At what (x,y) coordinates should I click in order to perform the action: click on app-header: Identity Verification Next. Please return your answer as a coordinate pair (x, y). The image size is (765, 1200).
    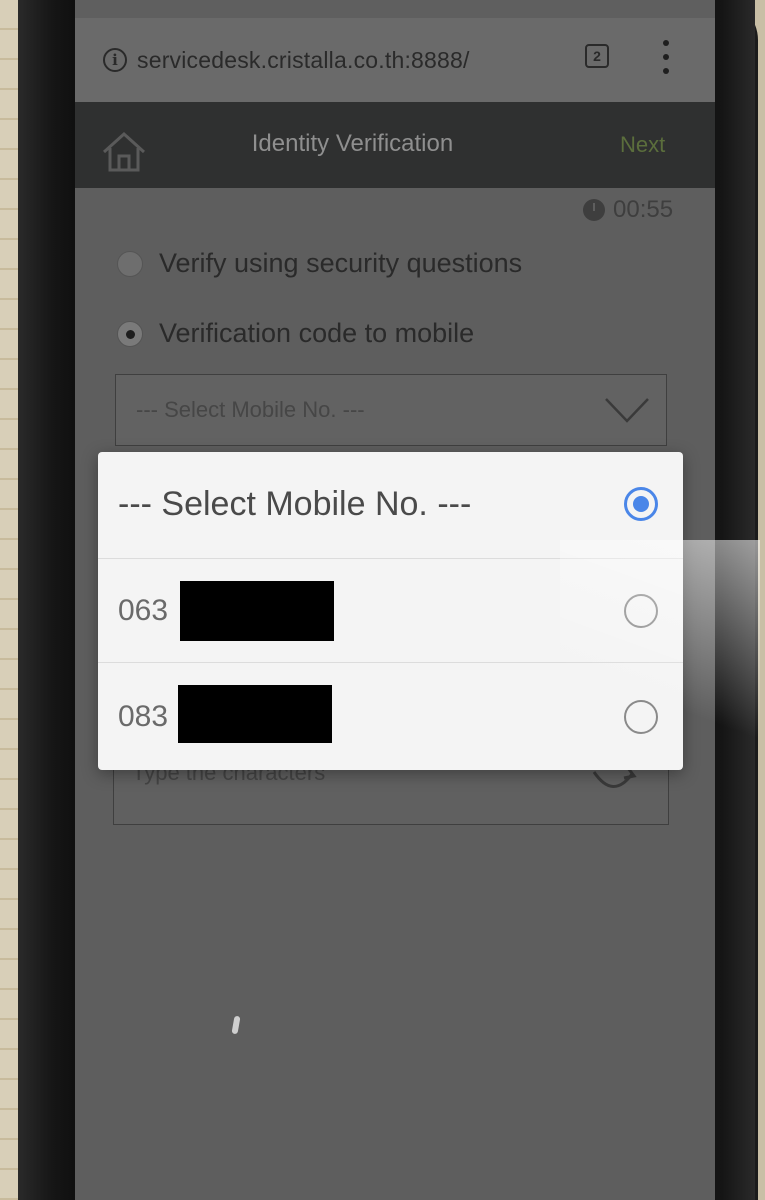
    Looking at the image, I should click on (395, 145).